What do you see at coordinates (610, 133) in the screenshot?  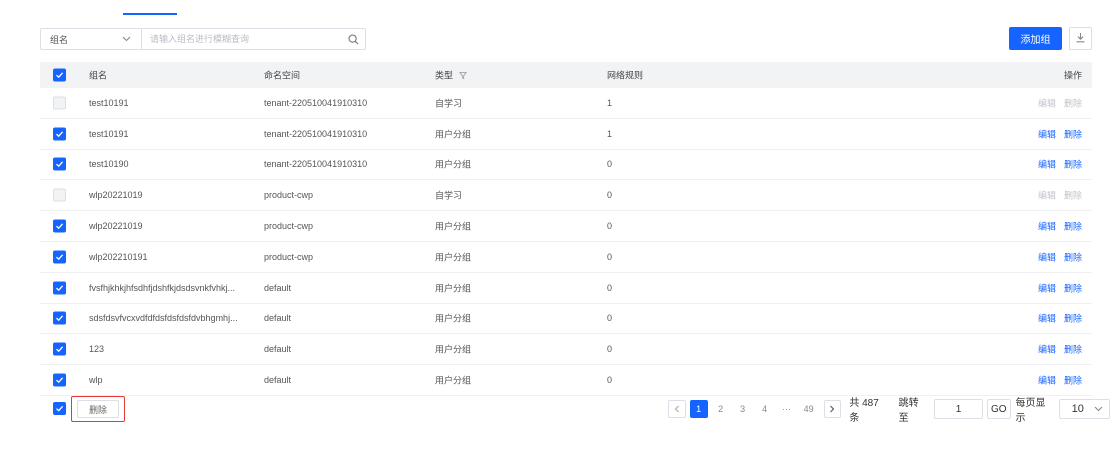 I see `rule-count: 1` at bounding box center [610, 133].